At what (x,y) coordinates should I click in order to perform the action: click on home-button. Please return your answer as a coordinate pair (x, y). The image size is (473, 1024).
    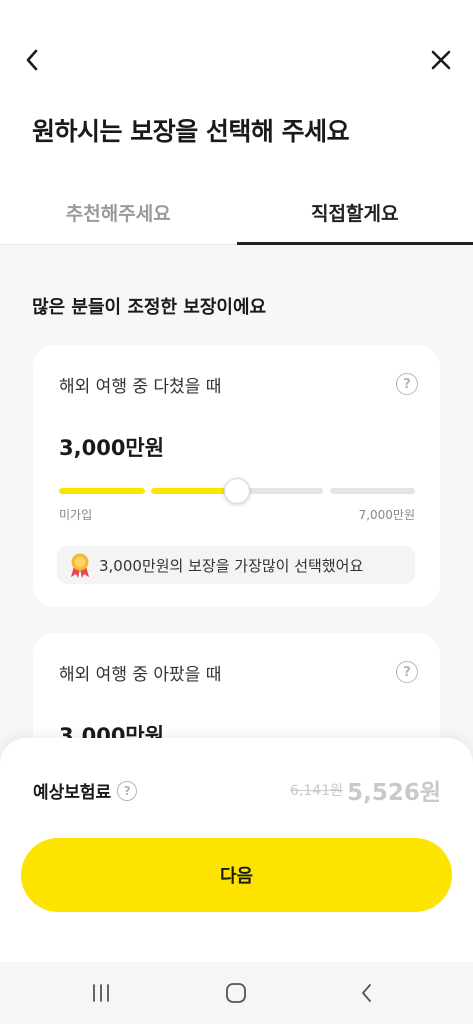
    Looking at the image, I should click on (236, 993).